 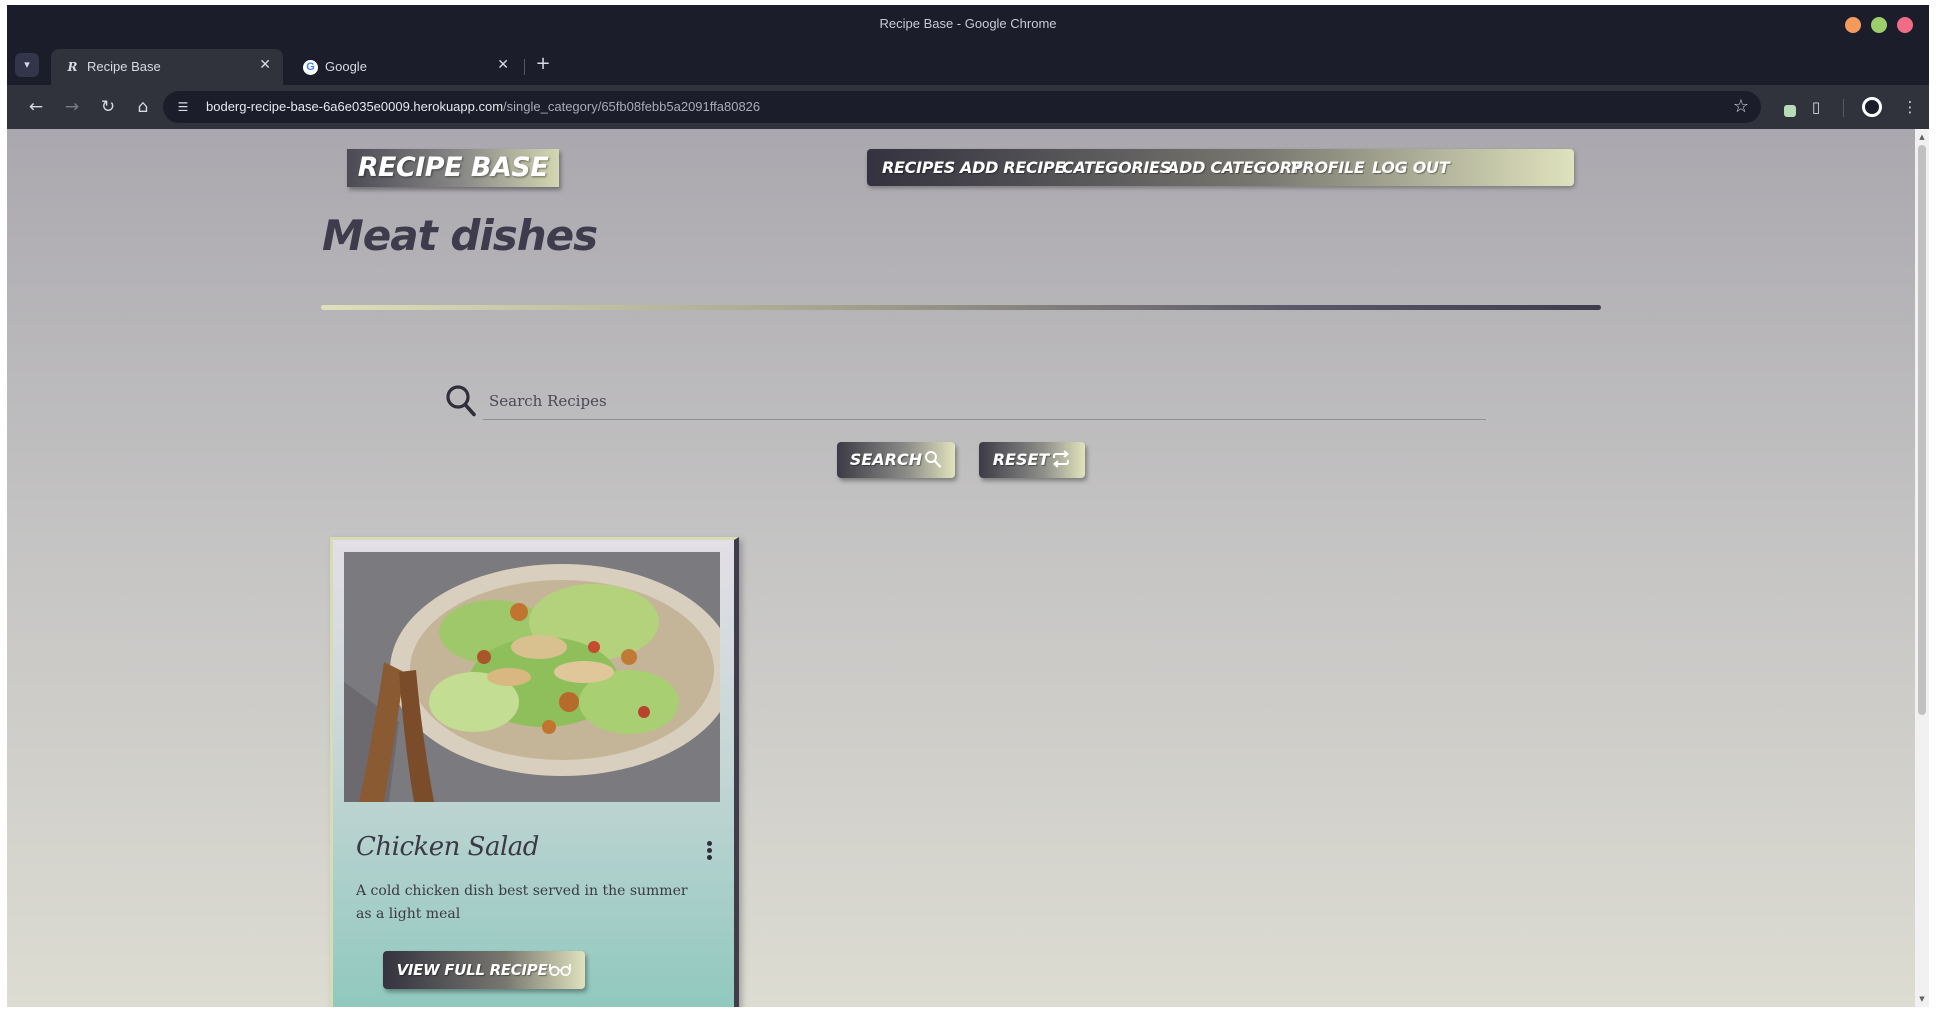 What do you see at coordinates (461, 401) in the screenshot?
I see `search-icon` at bounding box center [461, 401].